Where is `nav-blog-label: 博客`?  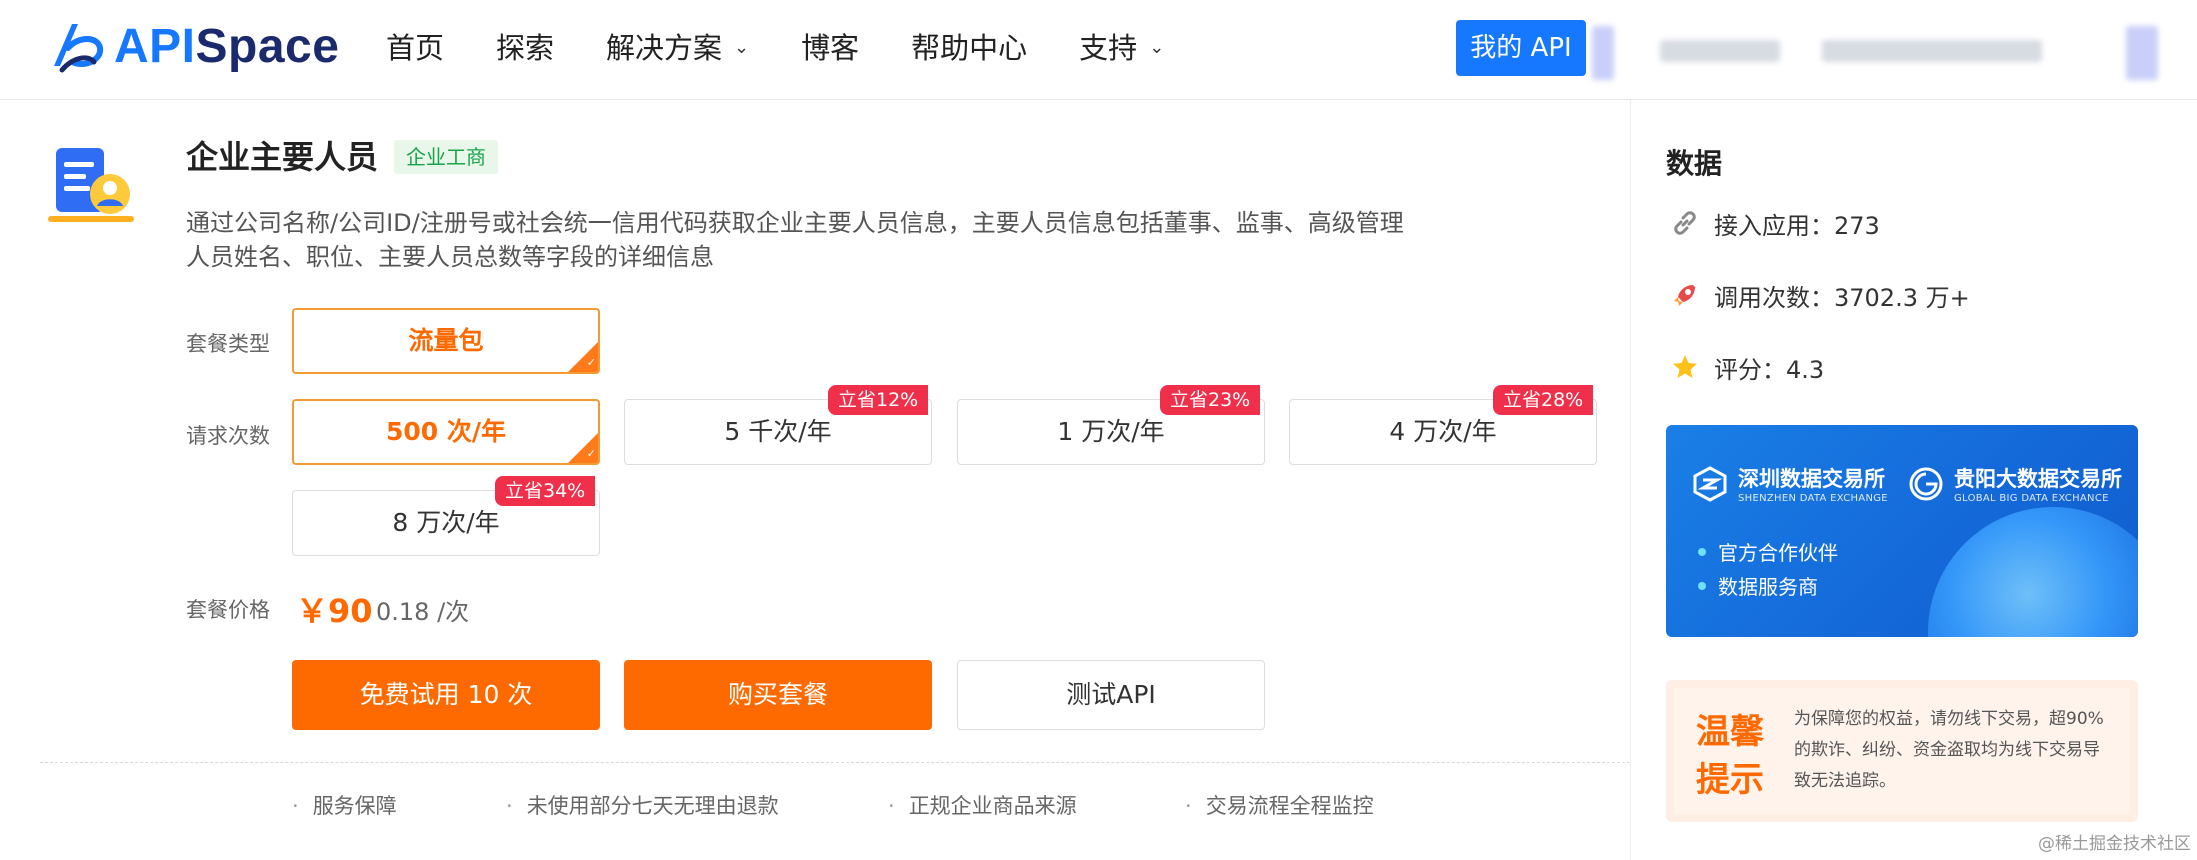 nav-blog-label: 博客 is located at coordinates (830, 48).